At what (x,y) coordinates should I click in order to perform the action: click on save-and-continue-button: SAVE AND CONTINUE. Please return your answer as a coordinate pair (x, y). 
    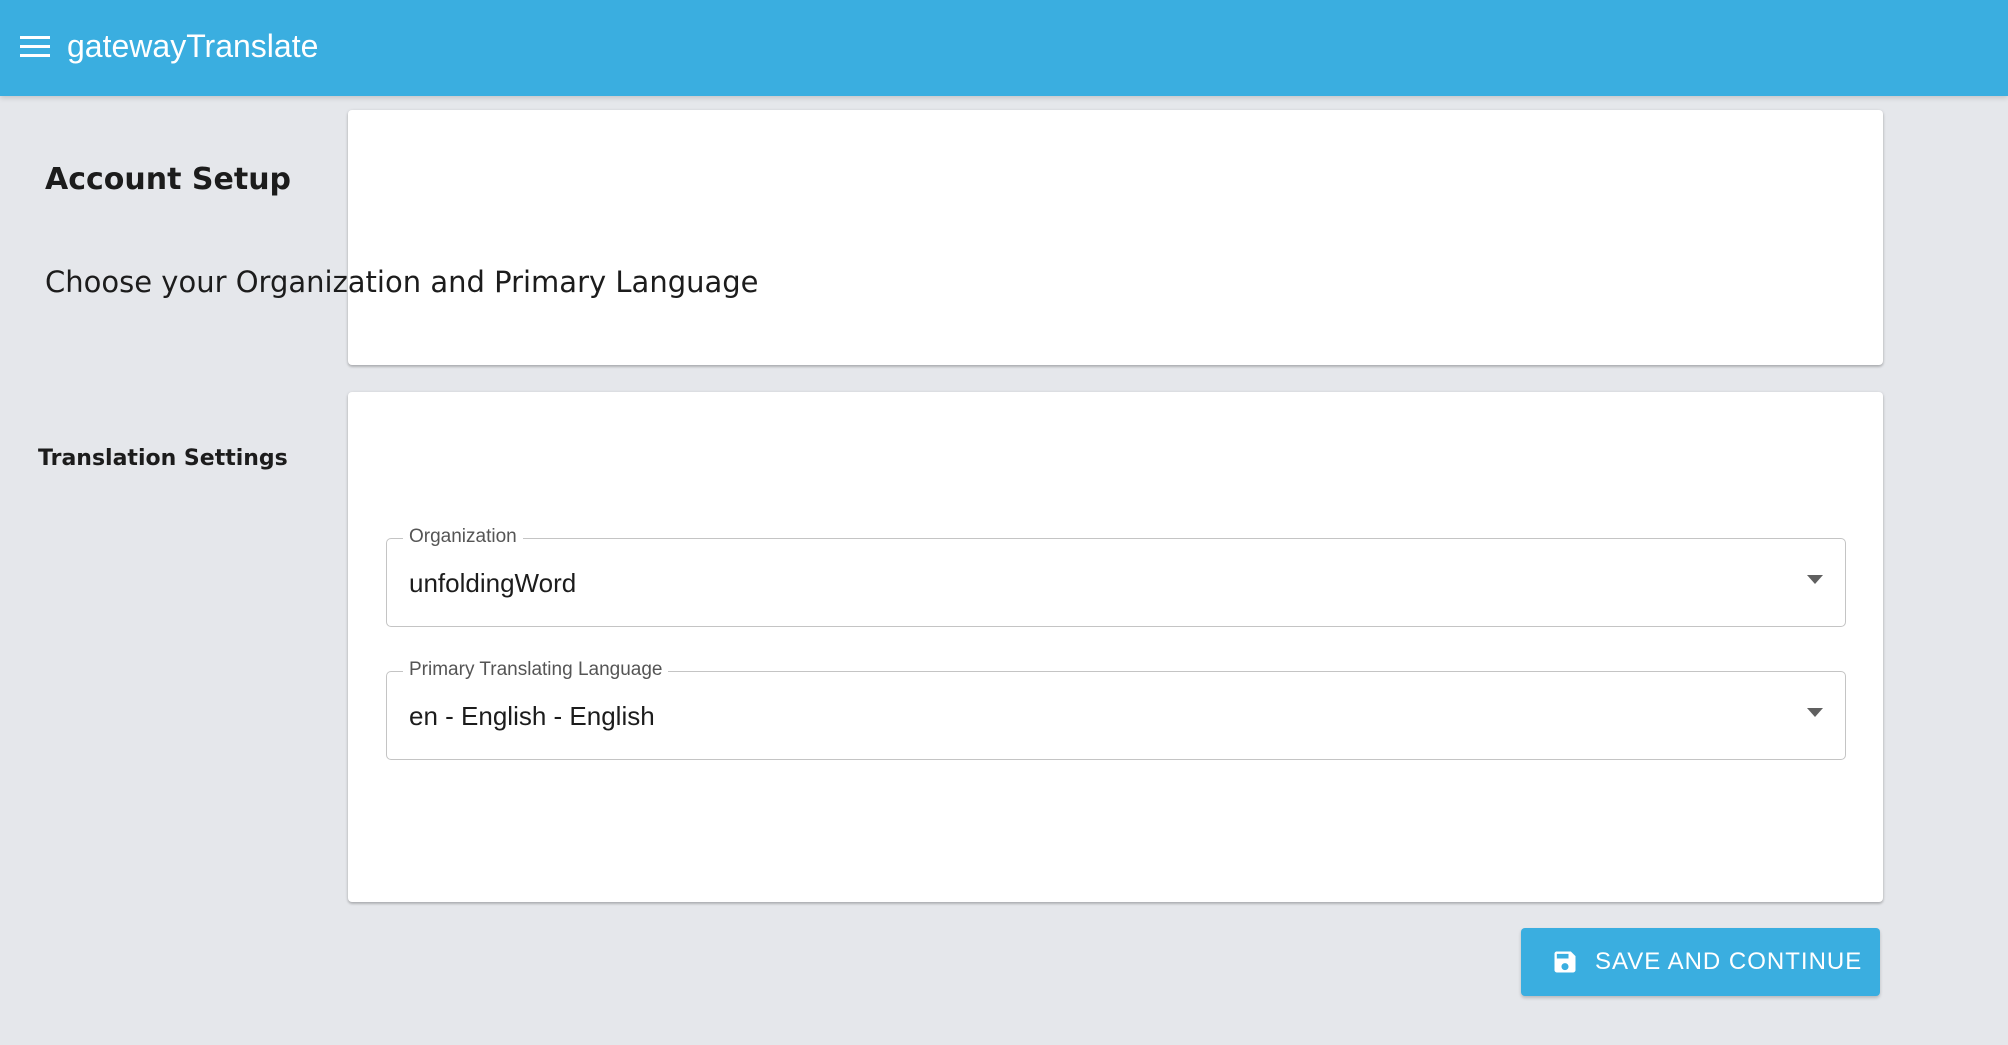
    Looking at the image, I should click on (1700, 962).